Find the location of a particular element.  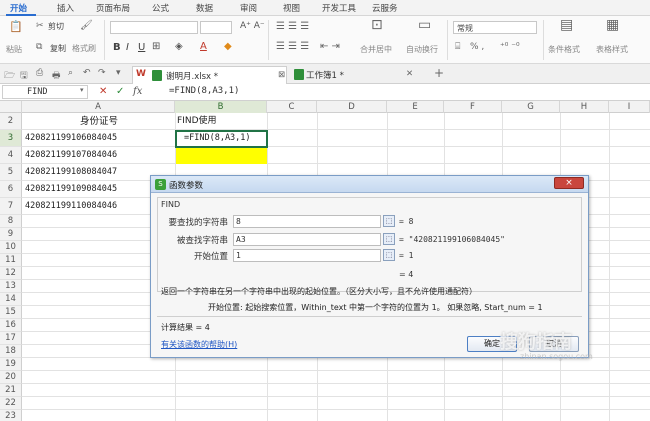

row-header-12: 12 is located at coordinates (11, 273).